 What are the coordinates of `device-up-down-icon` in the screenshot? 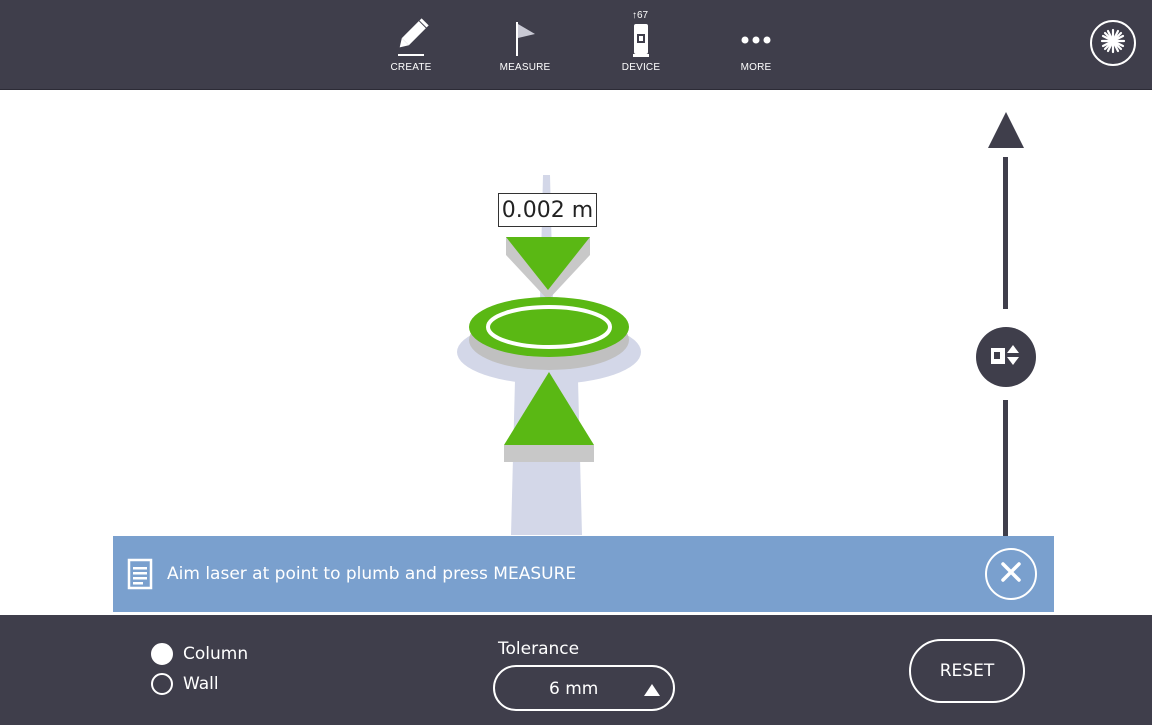 It's located at (1006, 357).